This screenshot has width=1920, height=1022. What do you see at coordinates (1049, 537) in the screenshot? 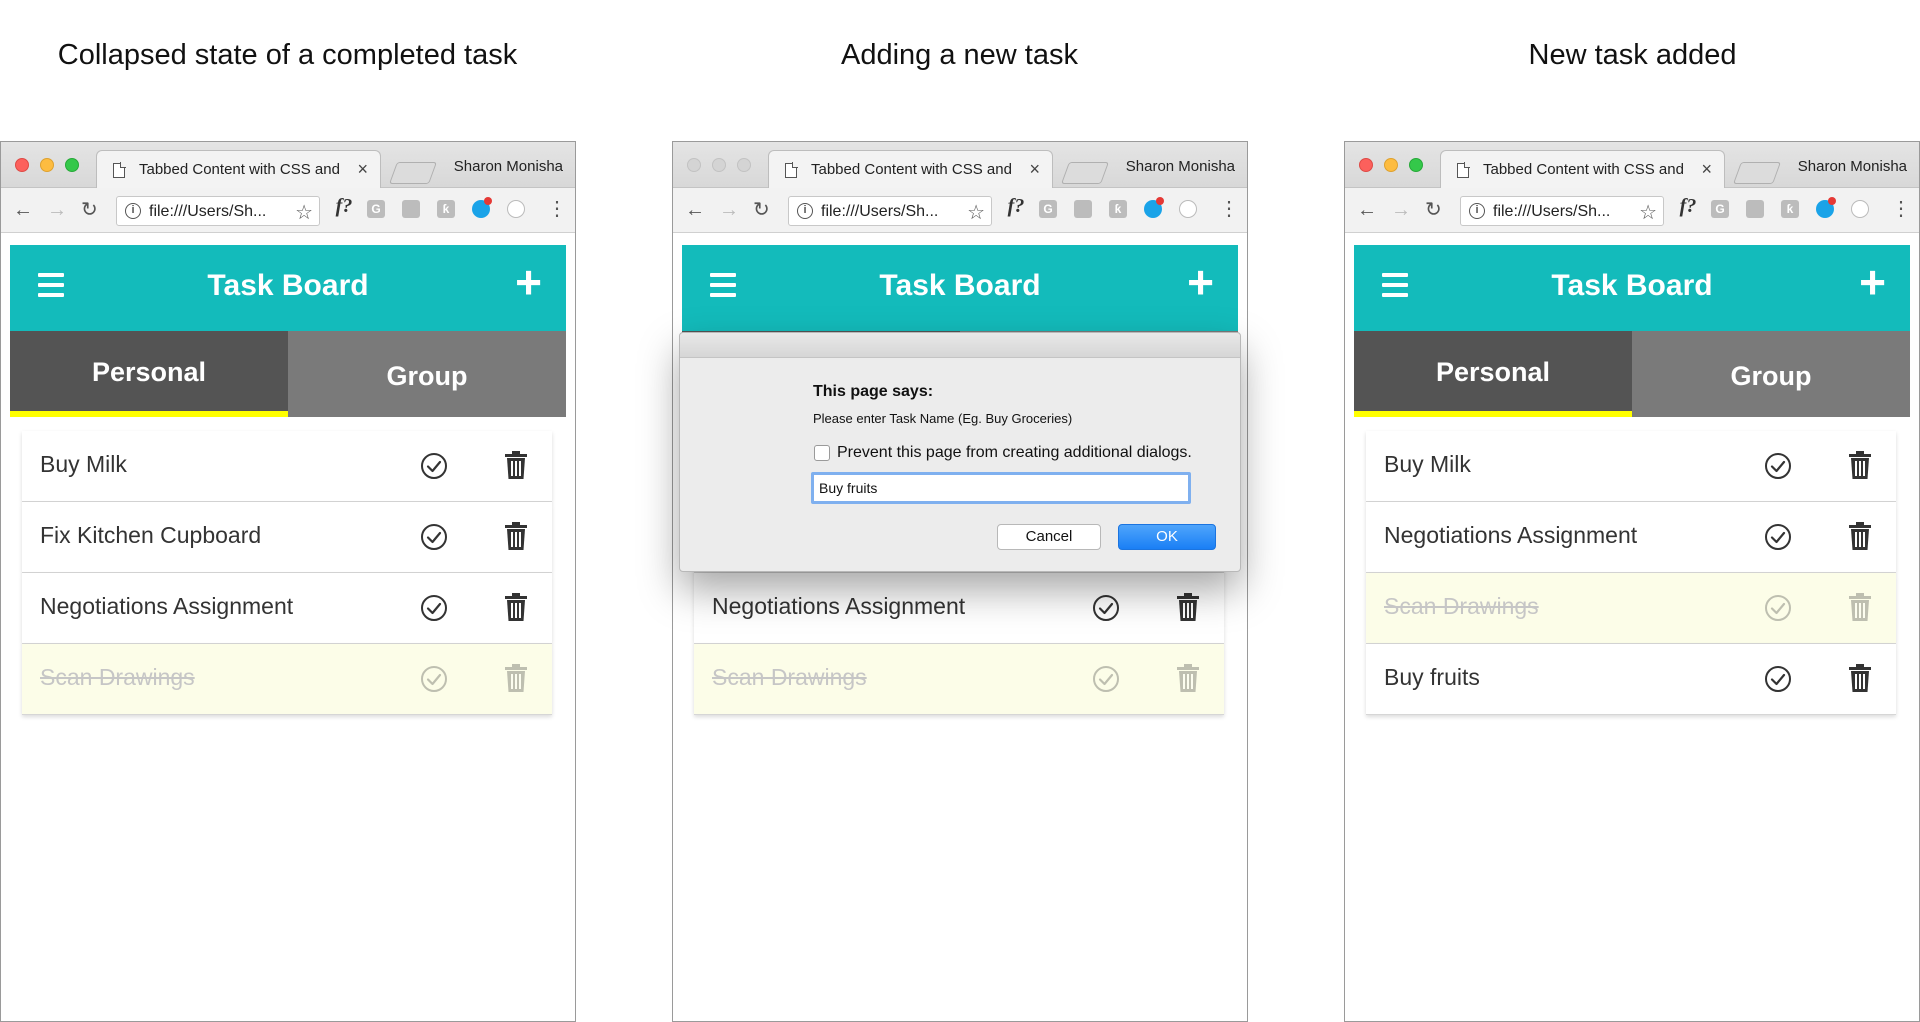
I see `cancel-button: Cancel` at bounding box center [1049, 537].